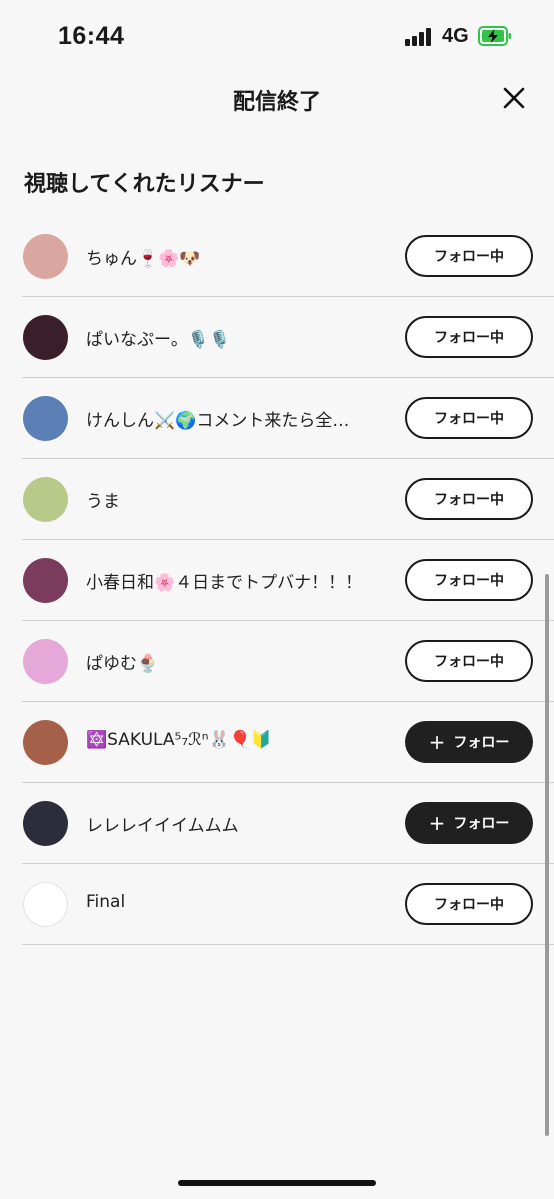 The image size is (554, 1199). Describe the element at coordinates (455, 36) in the screenshot. I see `network-label: 4G` at that location.